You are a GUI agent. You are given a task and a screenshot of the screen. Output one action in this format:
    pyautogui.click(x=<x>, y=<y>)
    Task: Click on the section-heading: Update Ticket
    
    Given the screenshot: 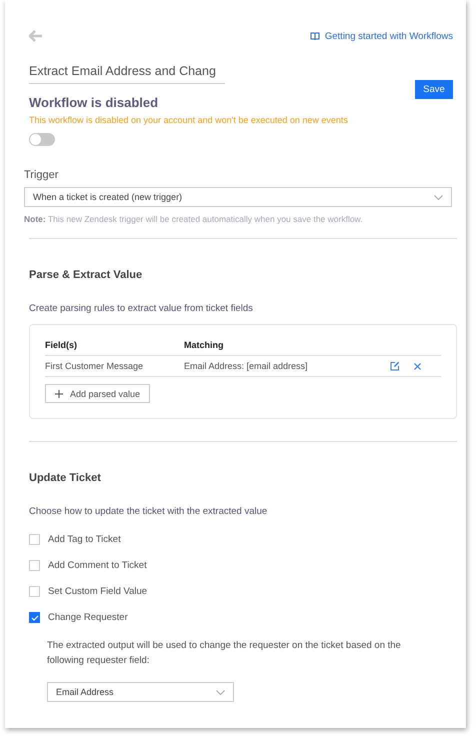 What is the action you would take?
    pyautogui.click(x=65, y=478)
    